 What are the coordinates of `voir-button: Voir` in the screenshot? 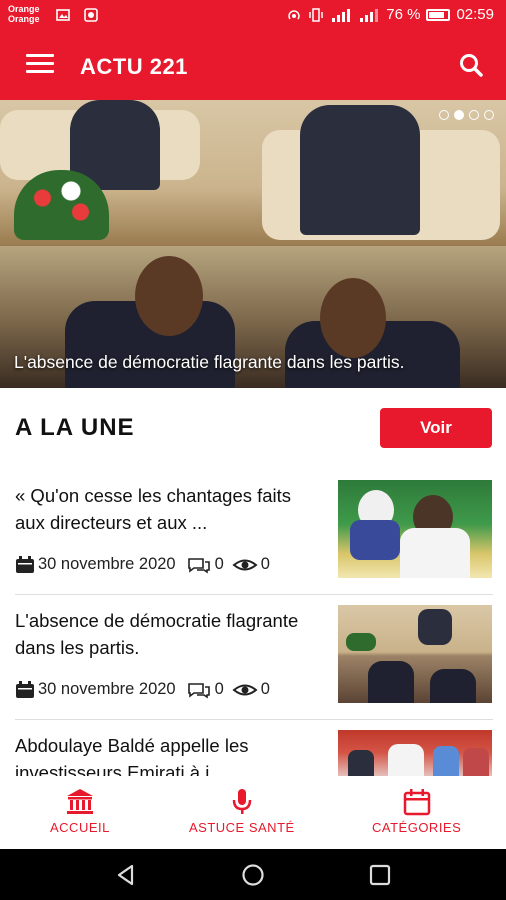 It's located at (436, 428).